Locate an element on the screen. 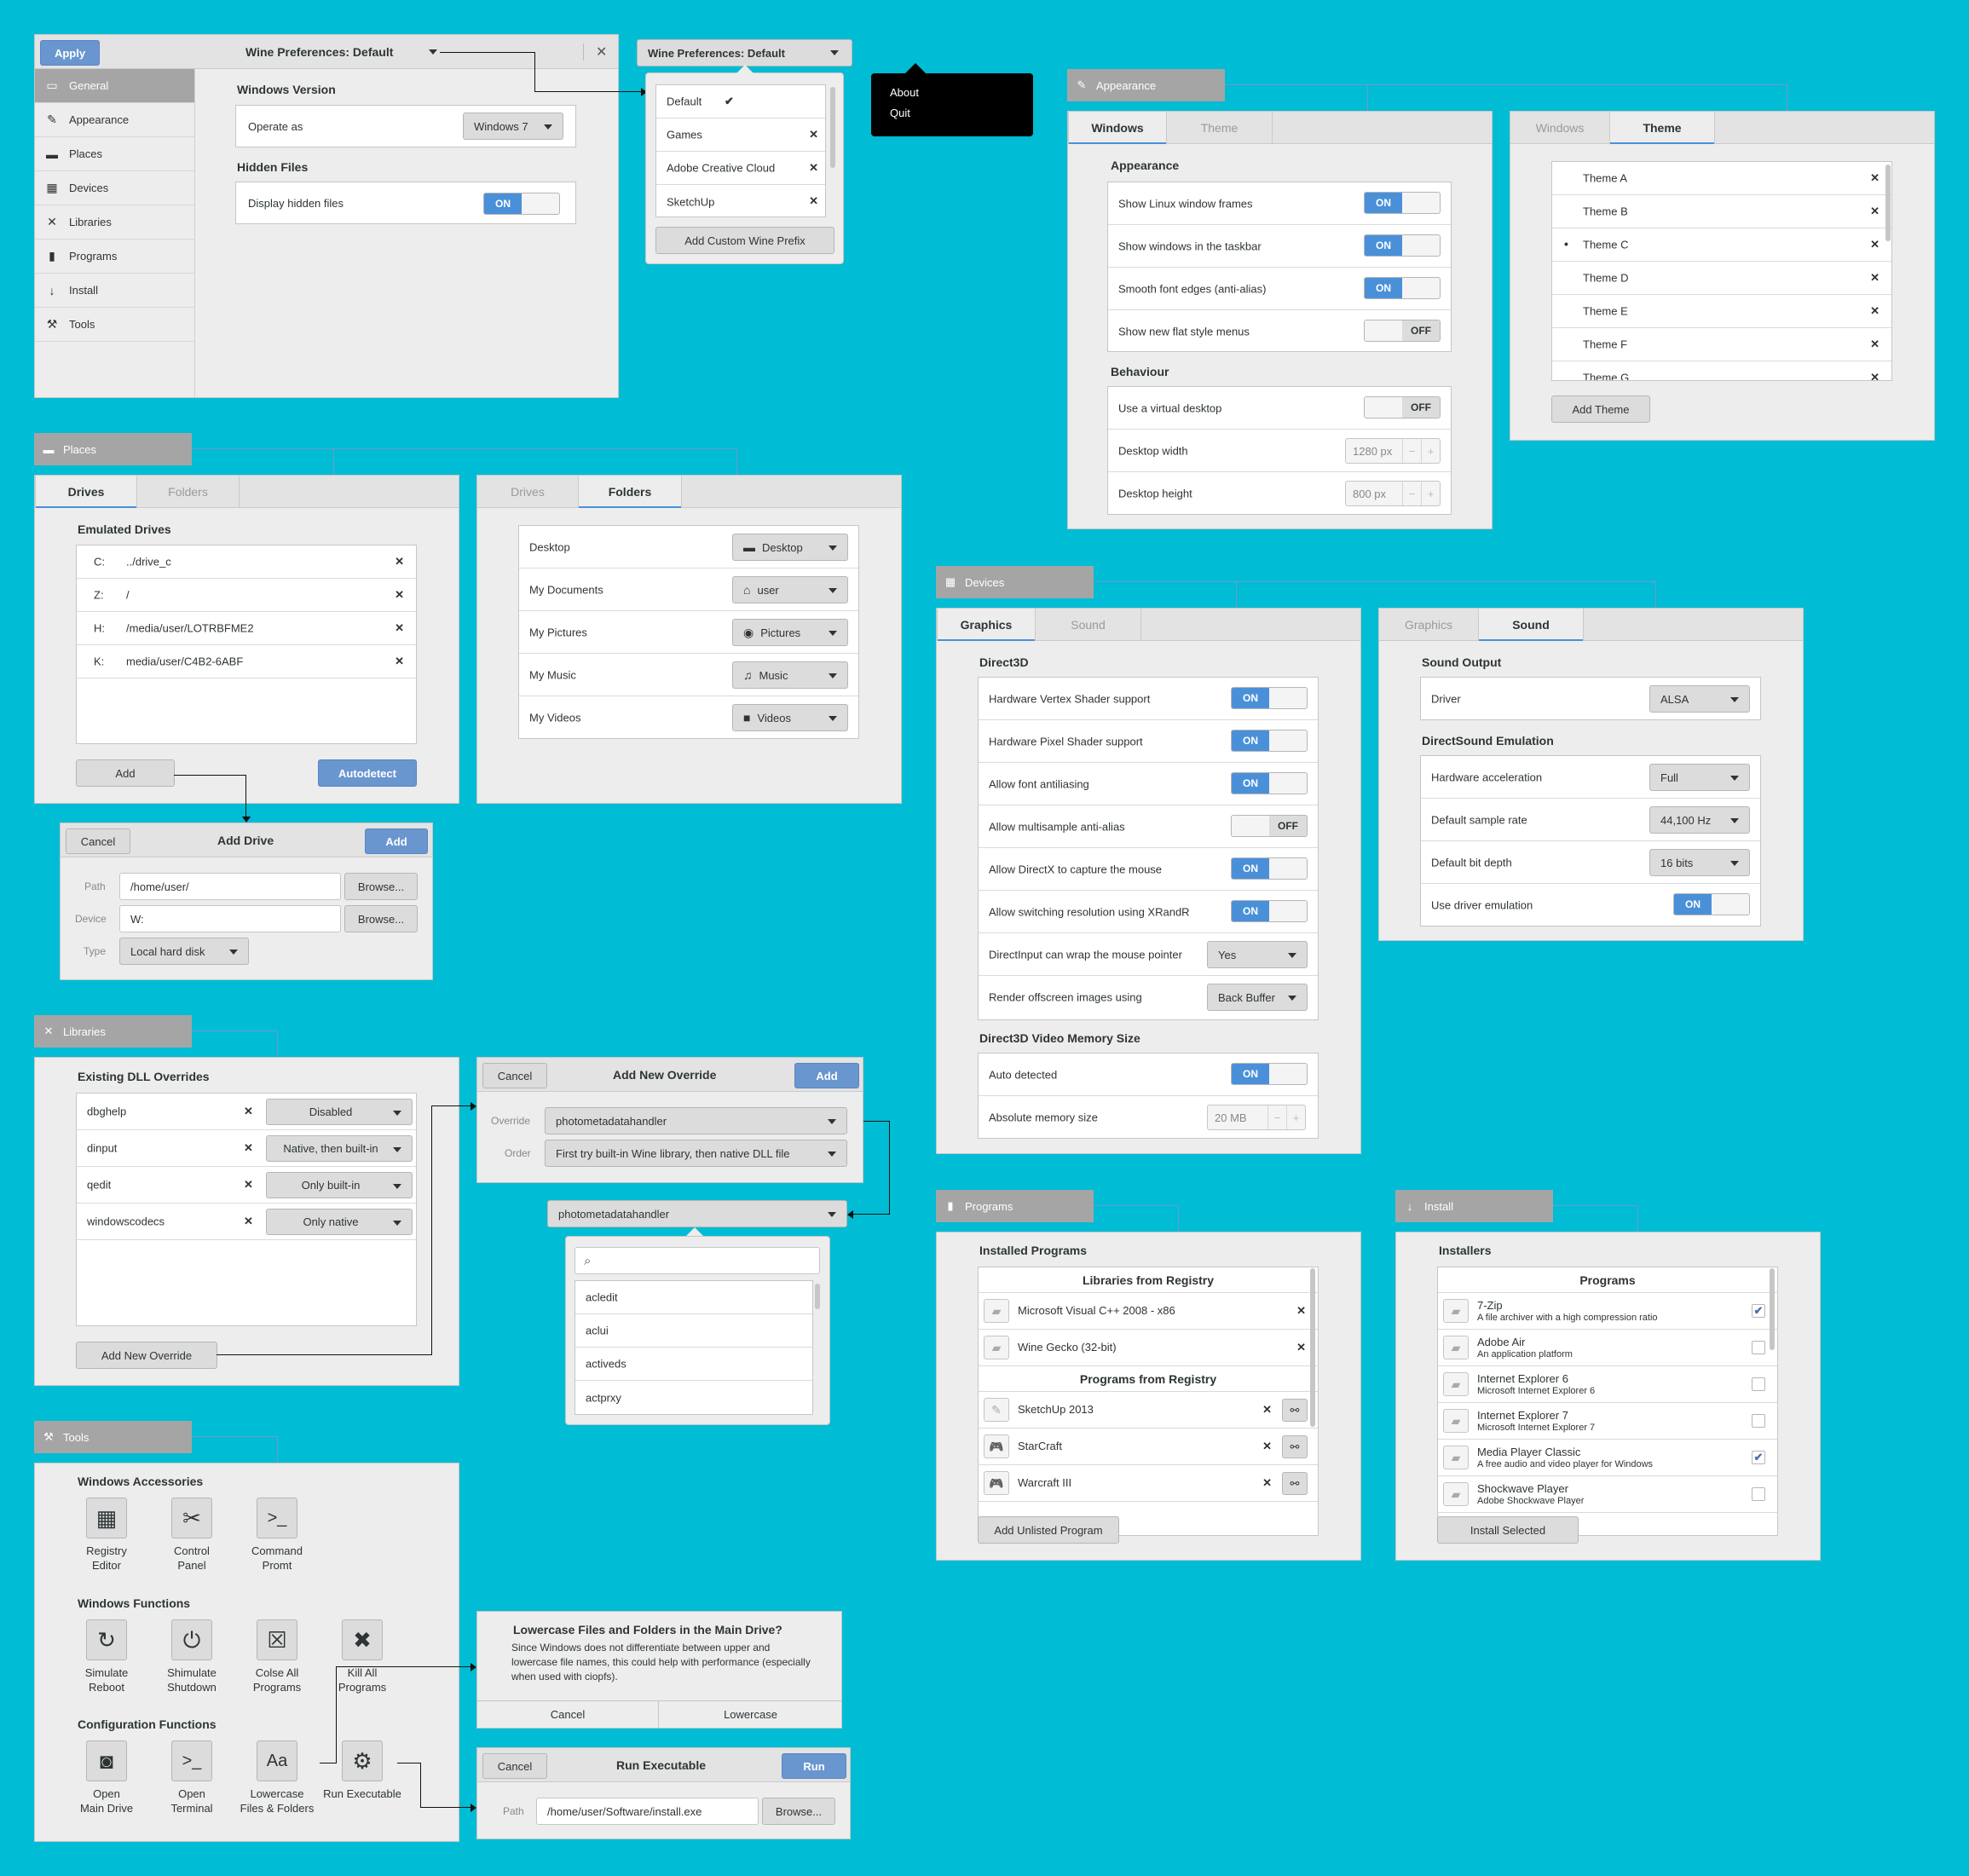 The image size is (1969, 1876). path-input: /home/user/Software/install.exe is located at coordinates (647, 1811).